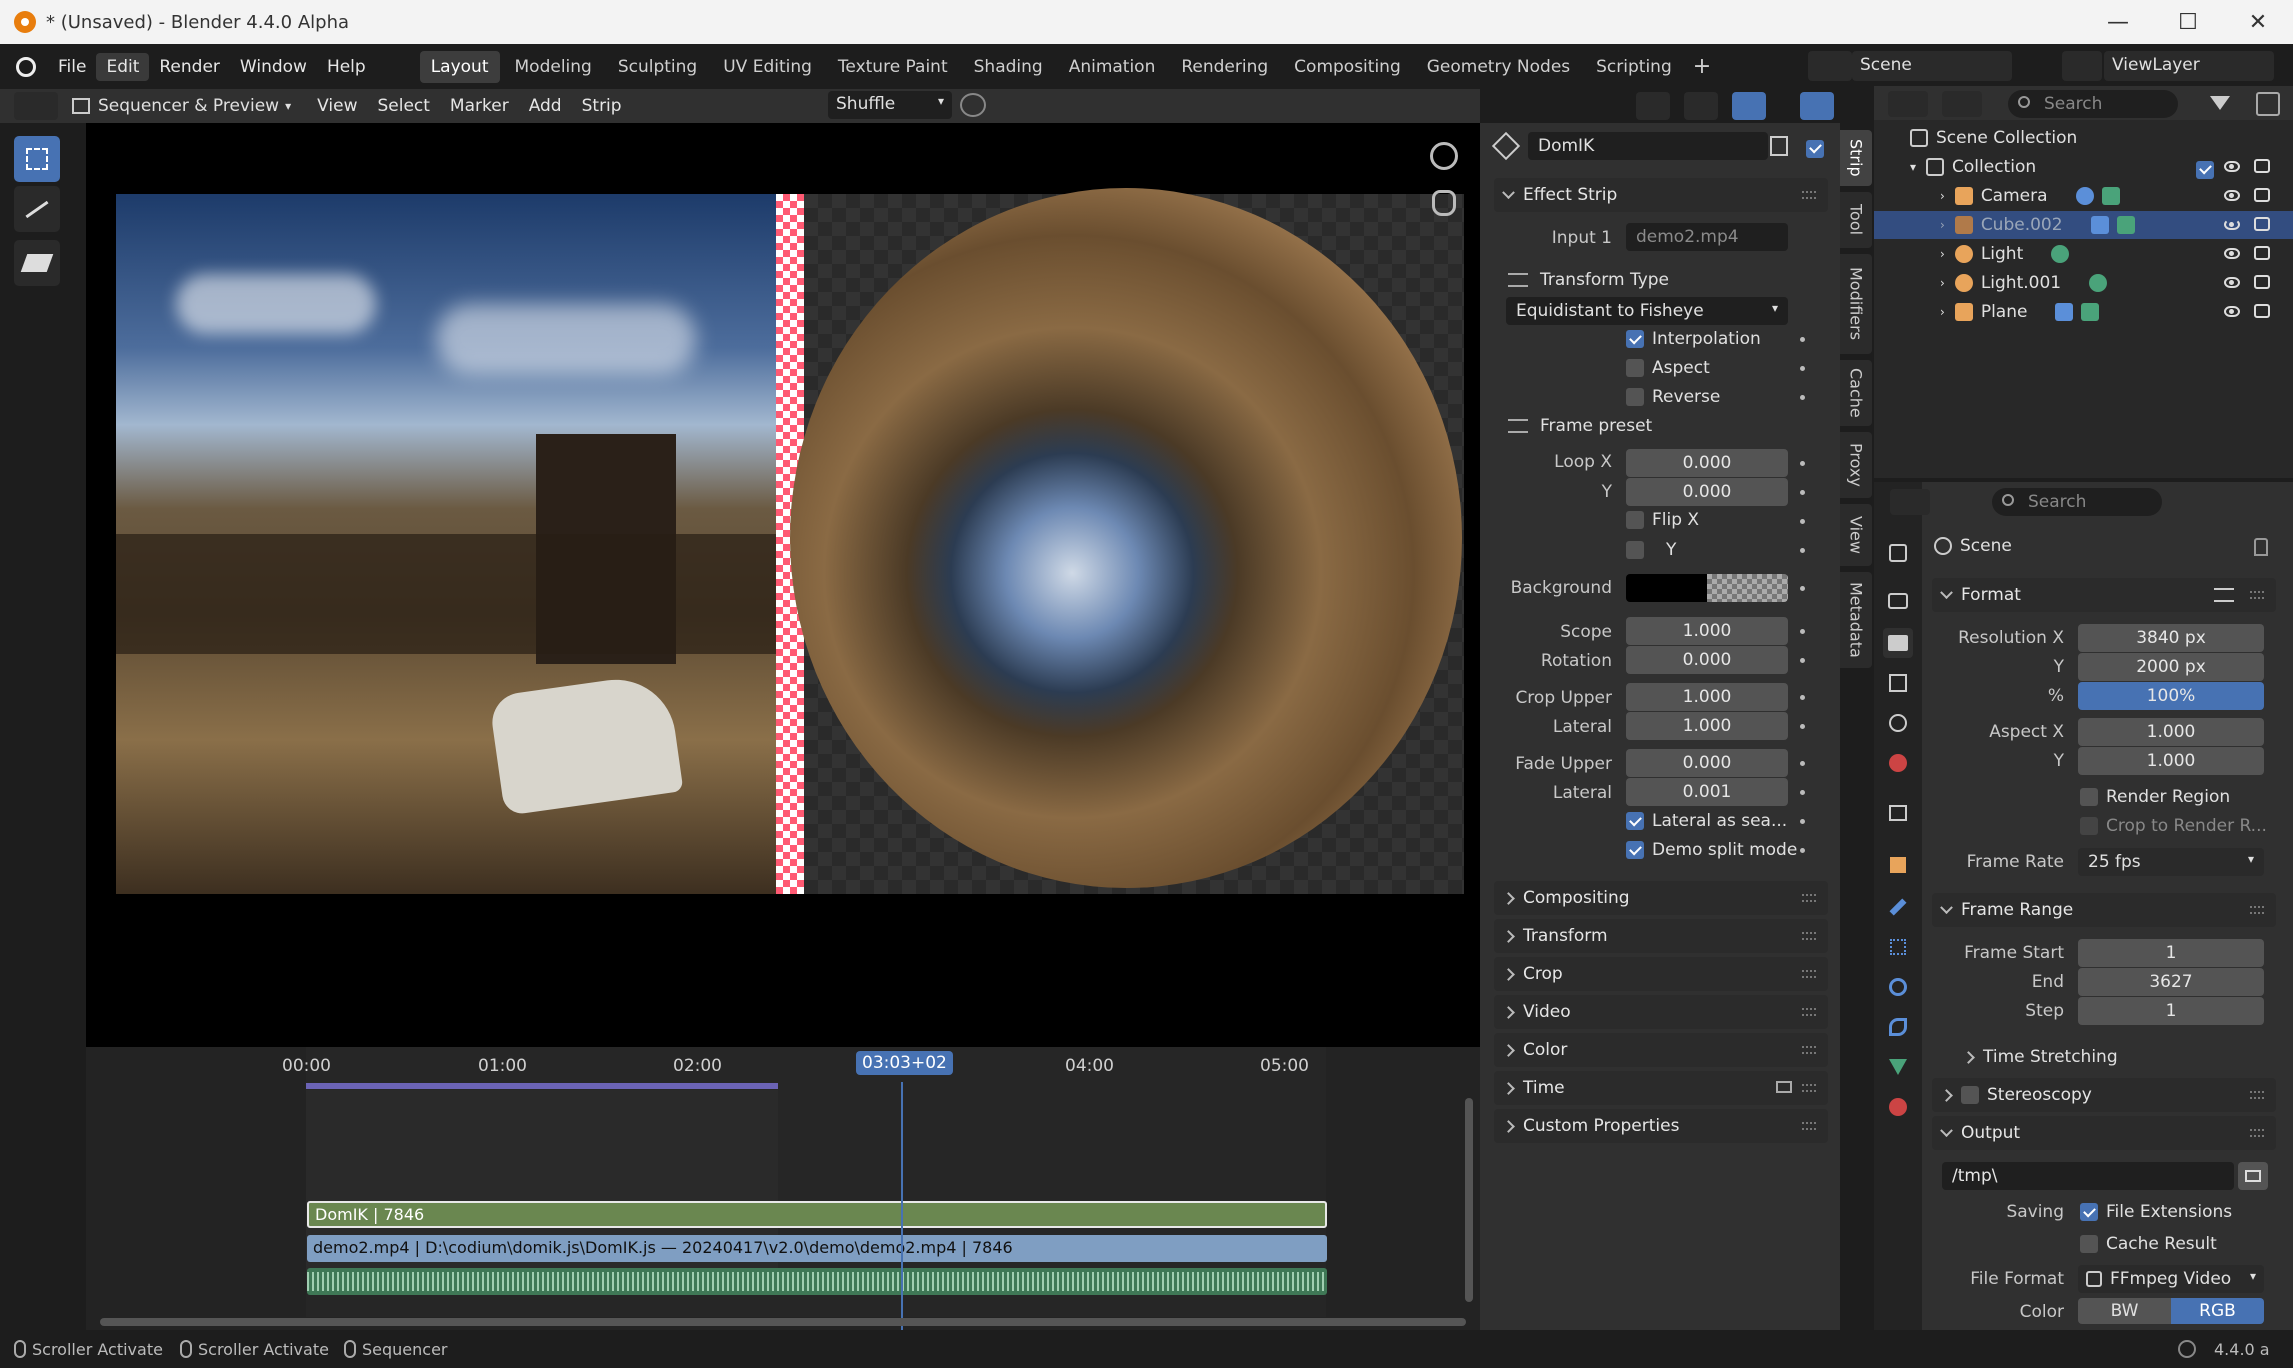 The image size is (2293, 1368). Describe the element at coordinates (1707, 763) in the screenshot. I see `fade-upper-field: 0.000` at that location.